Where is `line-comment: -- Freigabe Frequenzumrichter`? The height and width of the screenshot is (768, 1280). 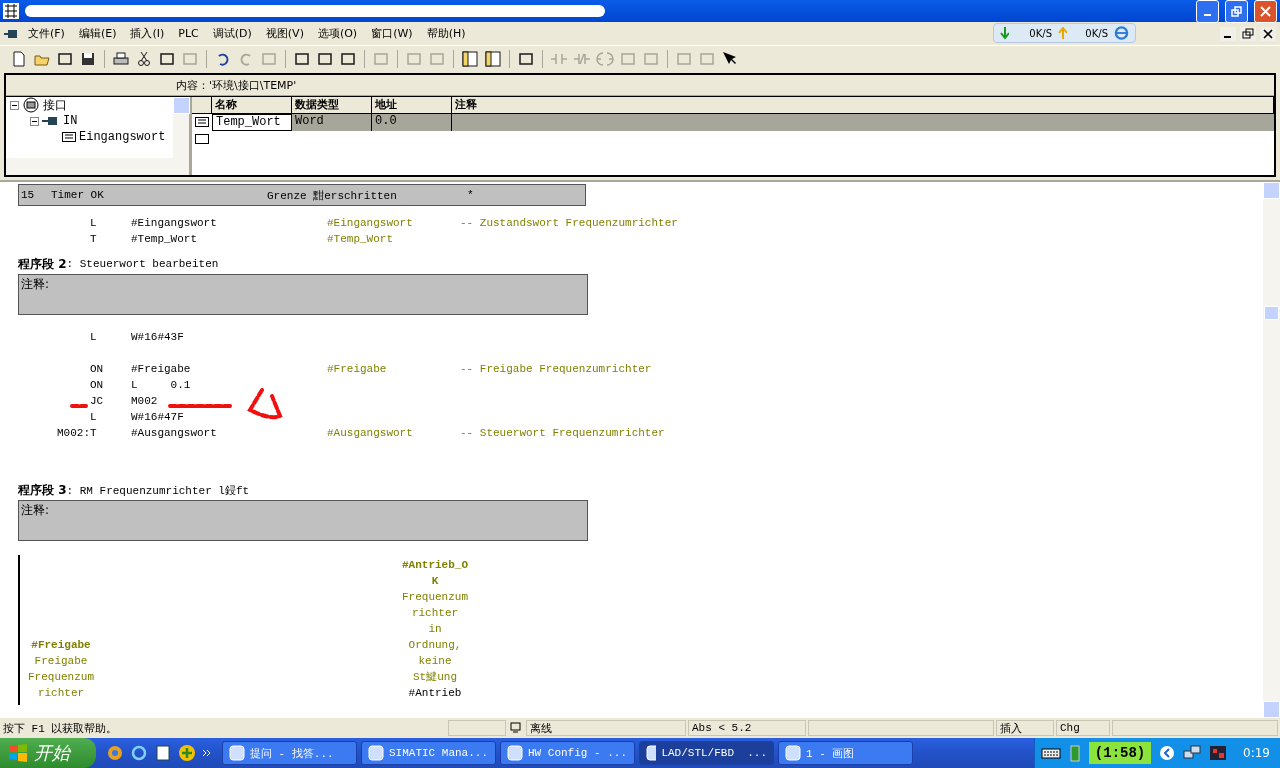
line-comment: -- Freigabe Frequenzumrichter is located at coordinates (556, 369).